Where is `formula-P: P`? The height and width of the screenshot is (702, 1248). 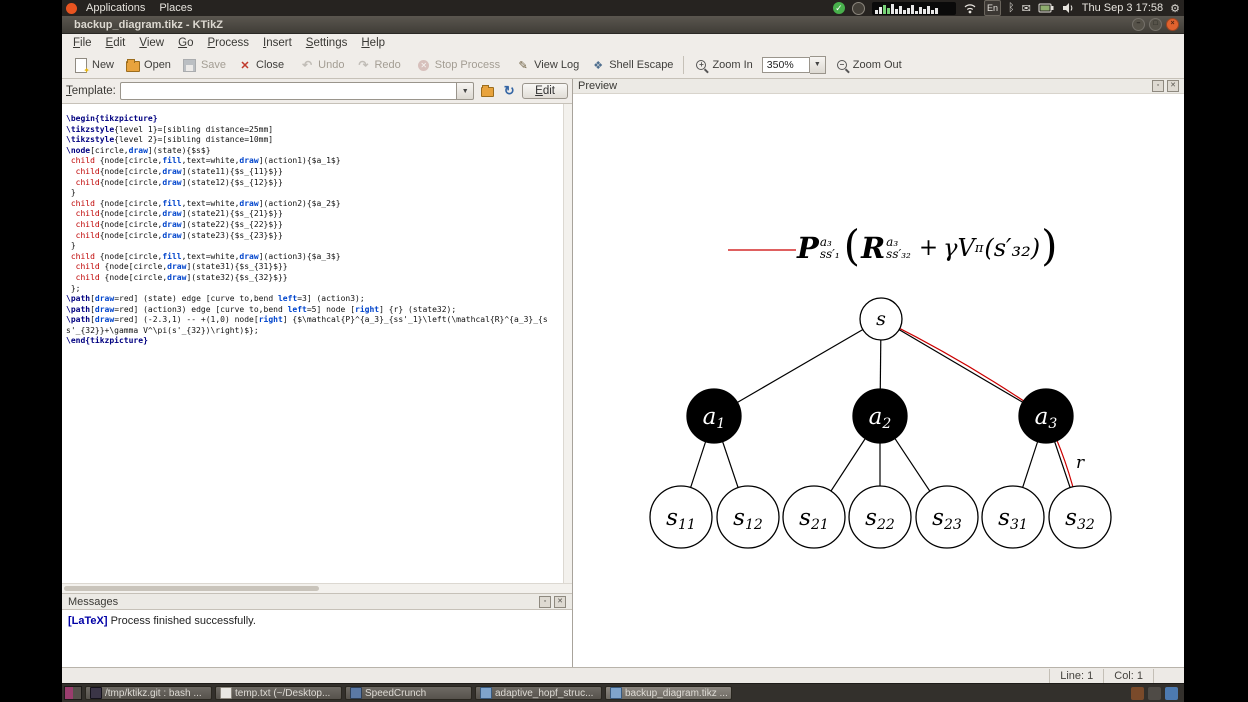 formula-P: P is located at coordinates (808, 248).